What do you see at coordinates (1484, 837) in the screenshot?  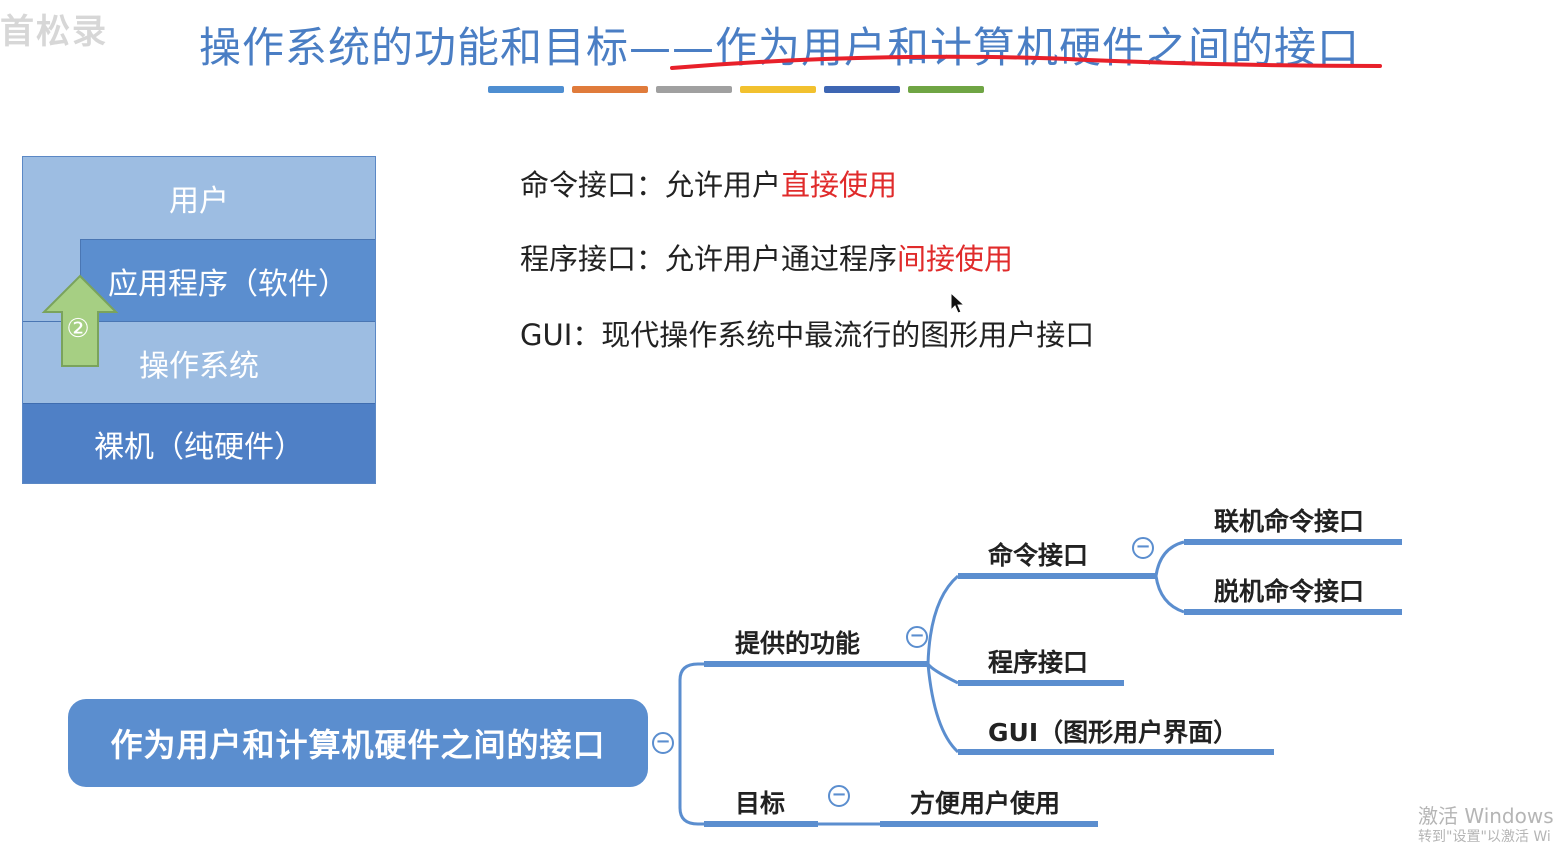 I see `windows-activation-subtitle: 转到"设置"以激活 Wi` at bounding box center [1484, 837].